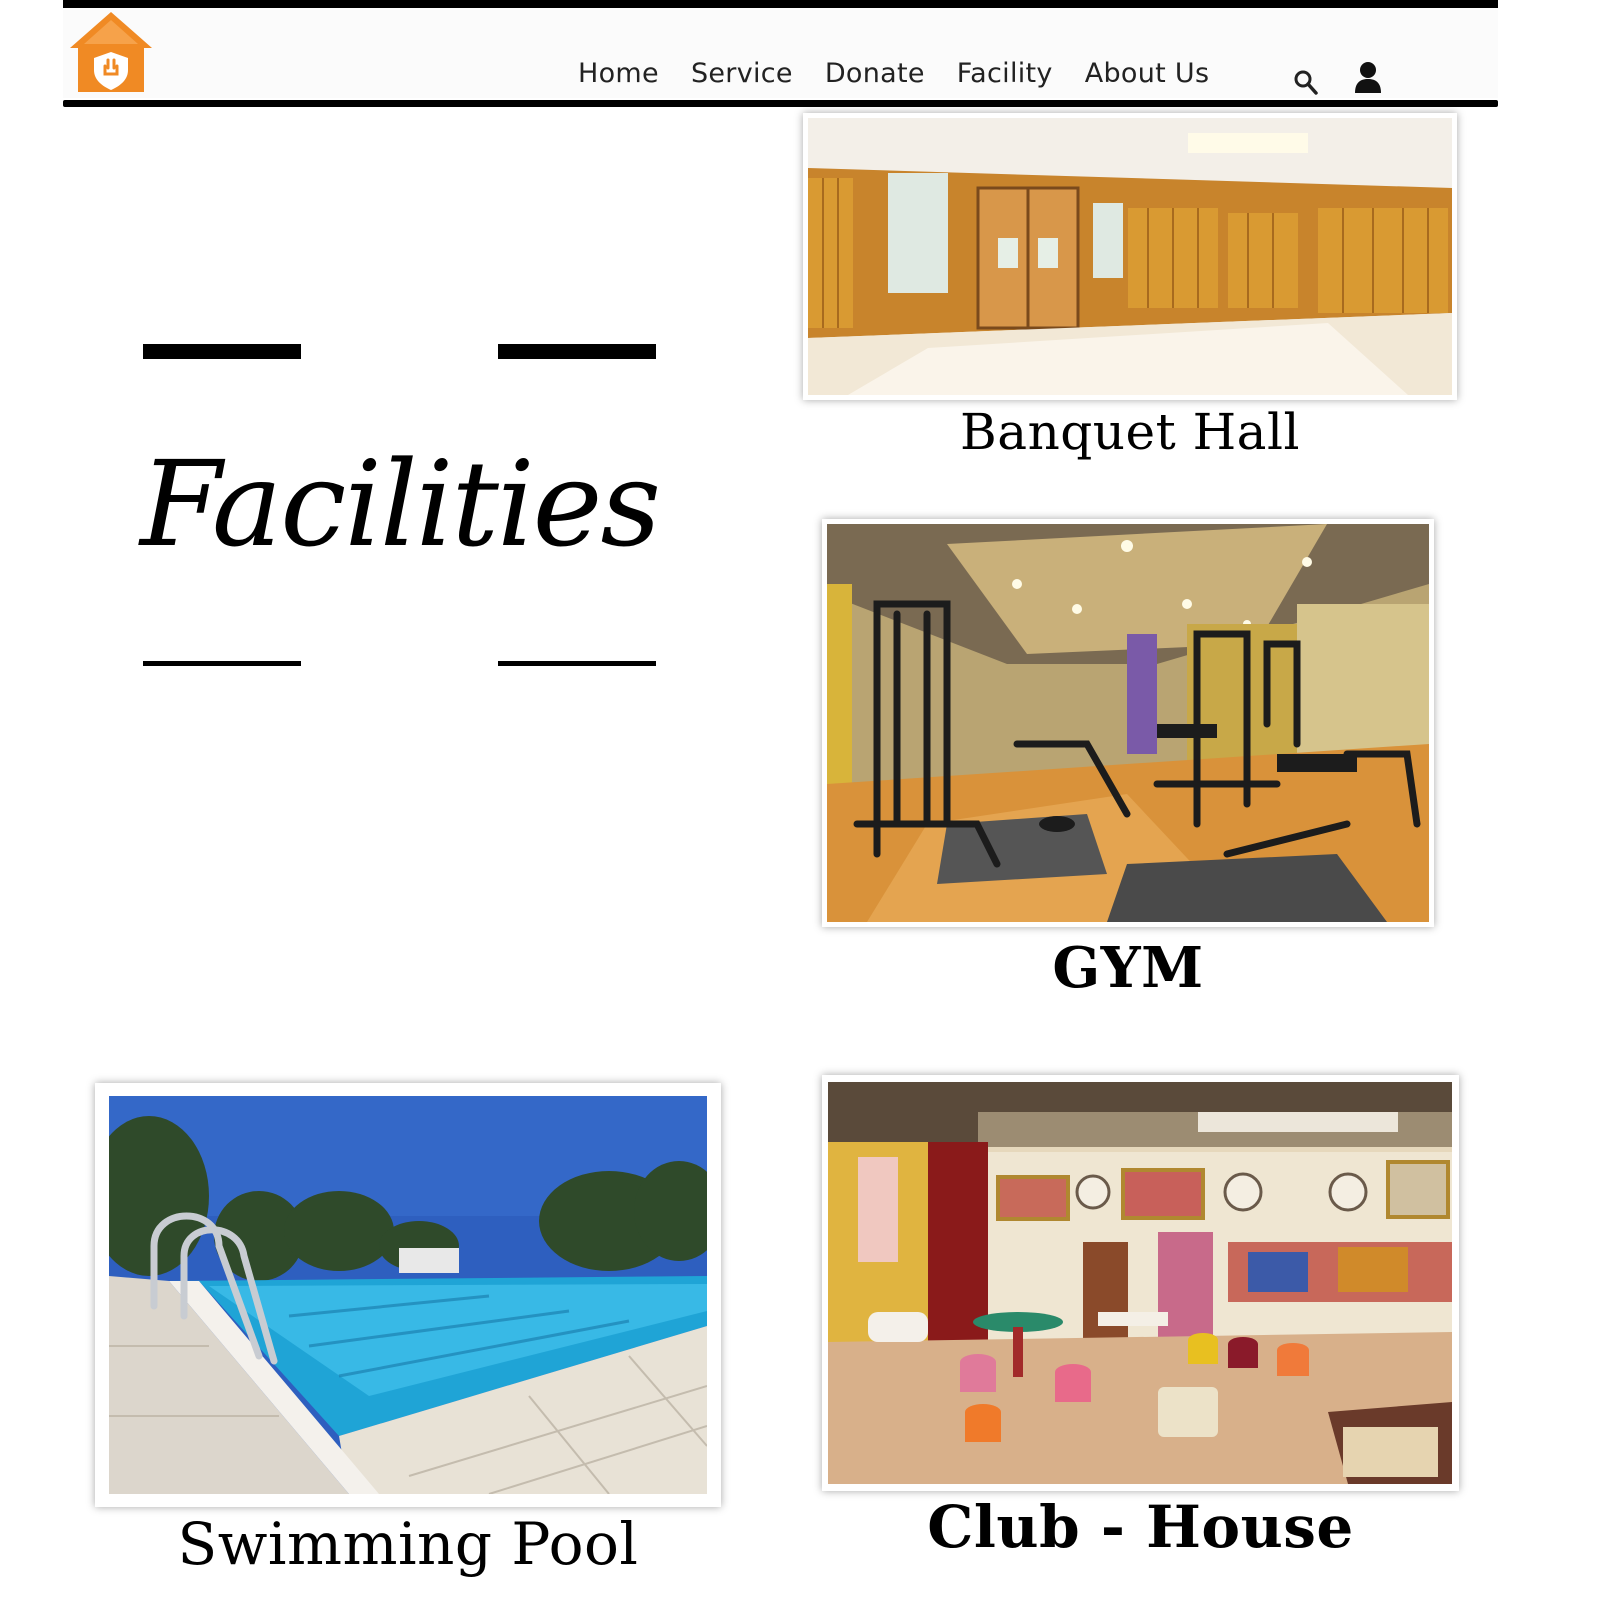 This screenshot has width=1600, height=1600. What do you see at coordinates (1147, 78) in the screenshot?
I see `nav-about-link: About Us` at bounding box center [1147, 78].